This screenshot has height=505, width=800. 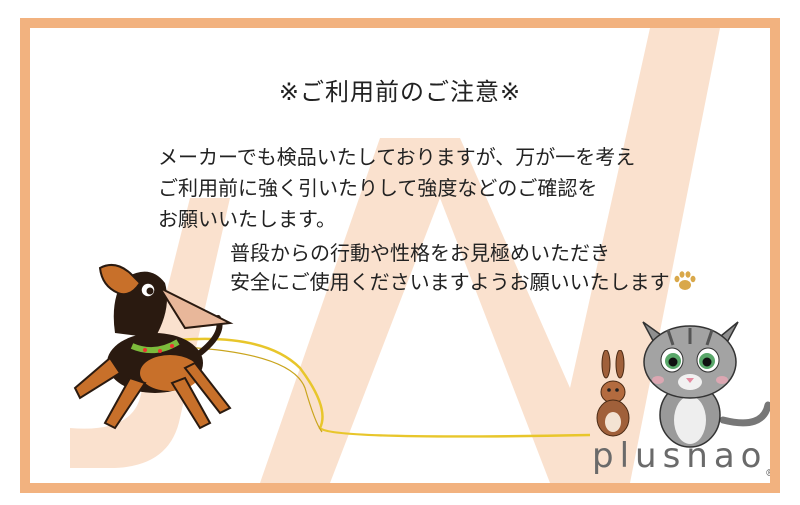 What do you see at coordinates (680, 456) in the screenshot?
I see `brand-logo: plusnao` at bounding box center [680, 456].